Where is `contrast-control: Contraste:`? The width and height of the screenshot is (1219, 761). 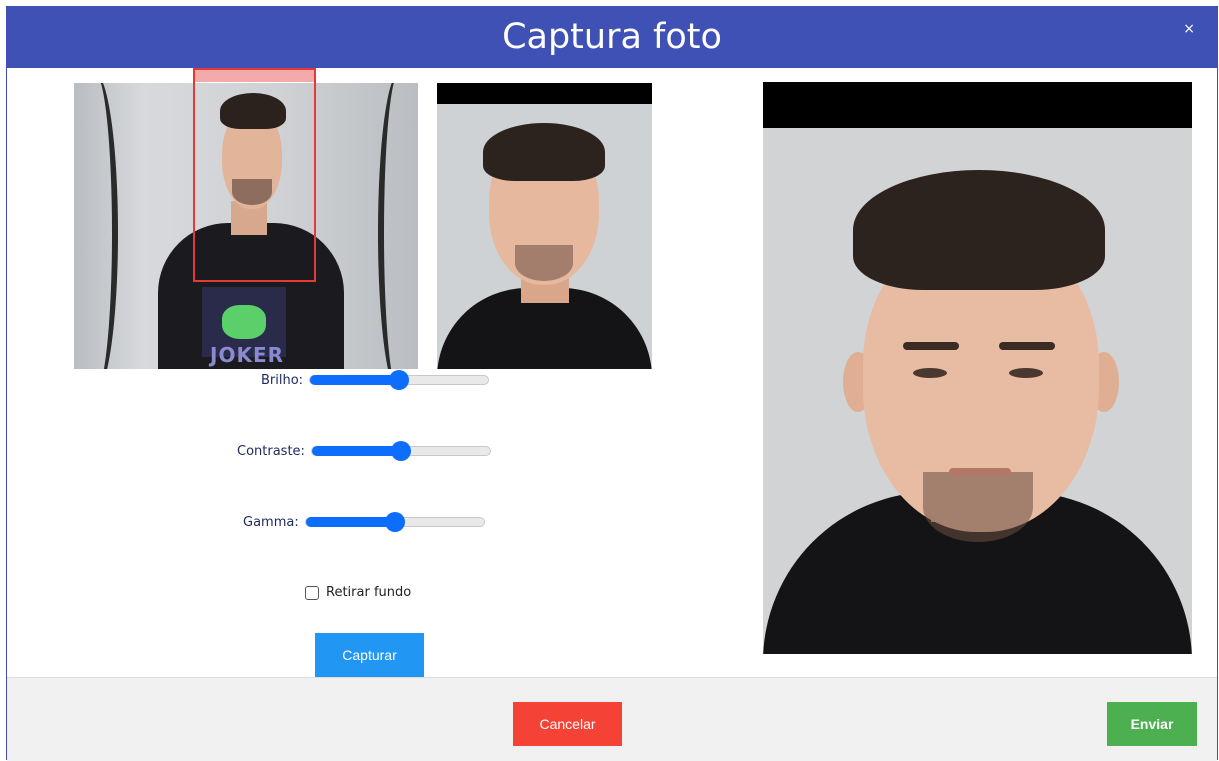 contrast-control: Contraste: is located at coordinates (364, 451).